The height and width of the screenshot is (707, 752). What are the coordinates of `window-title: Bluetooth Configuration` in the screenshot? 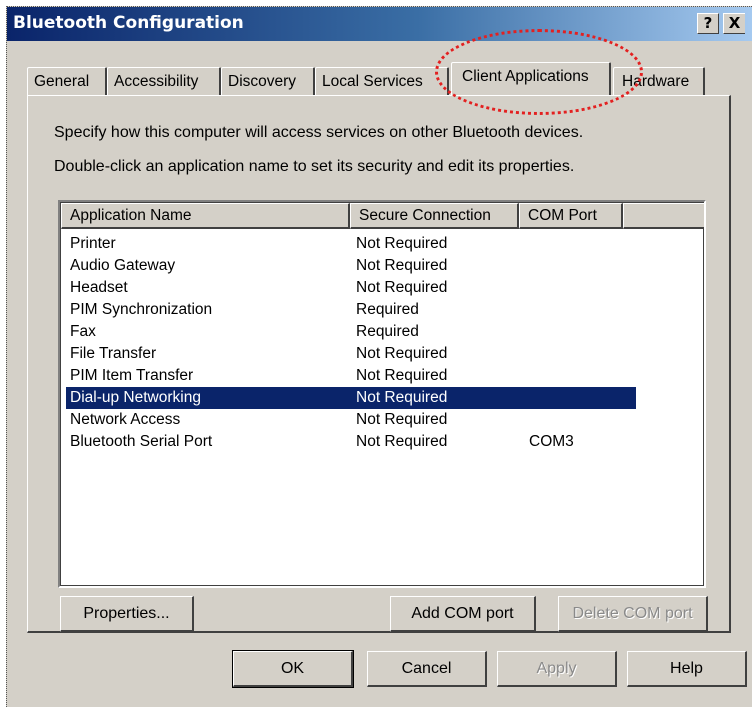 It's located at (128, 23).